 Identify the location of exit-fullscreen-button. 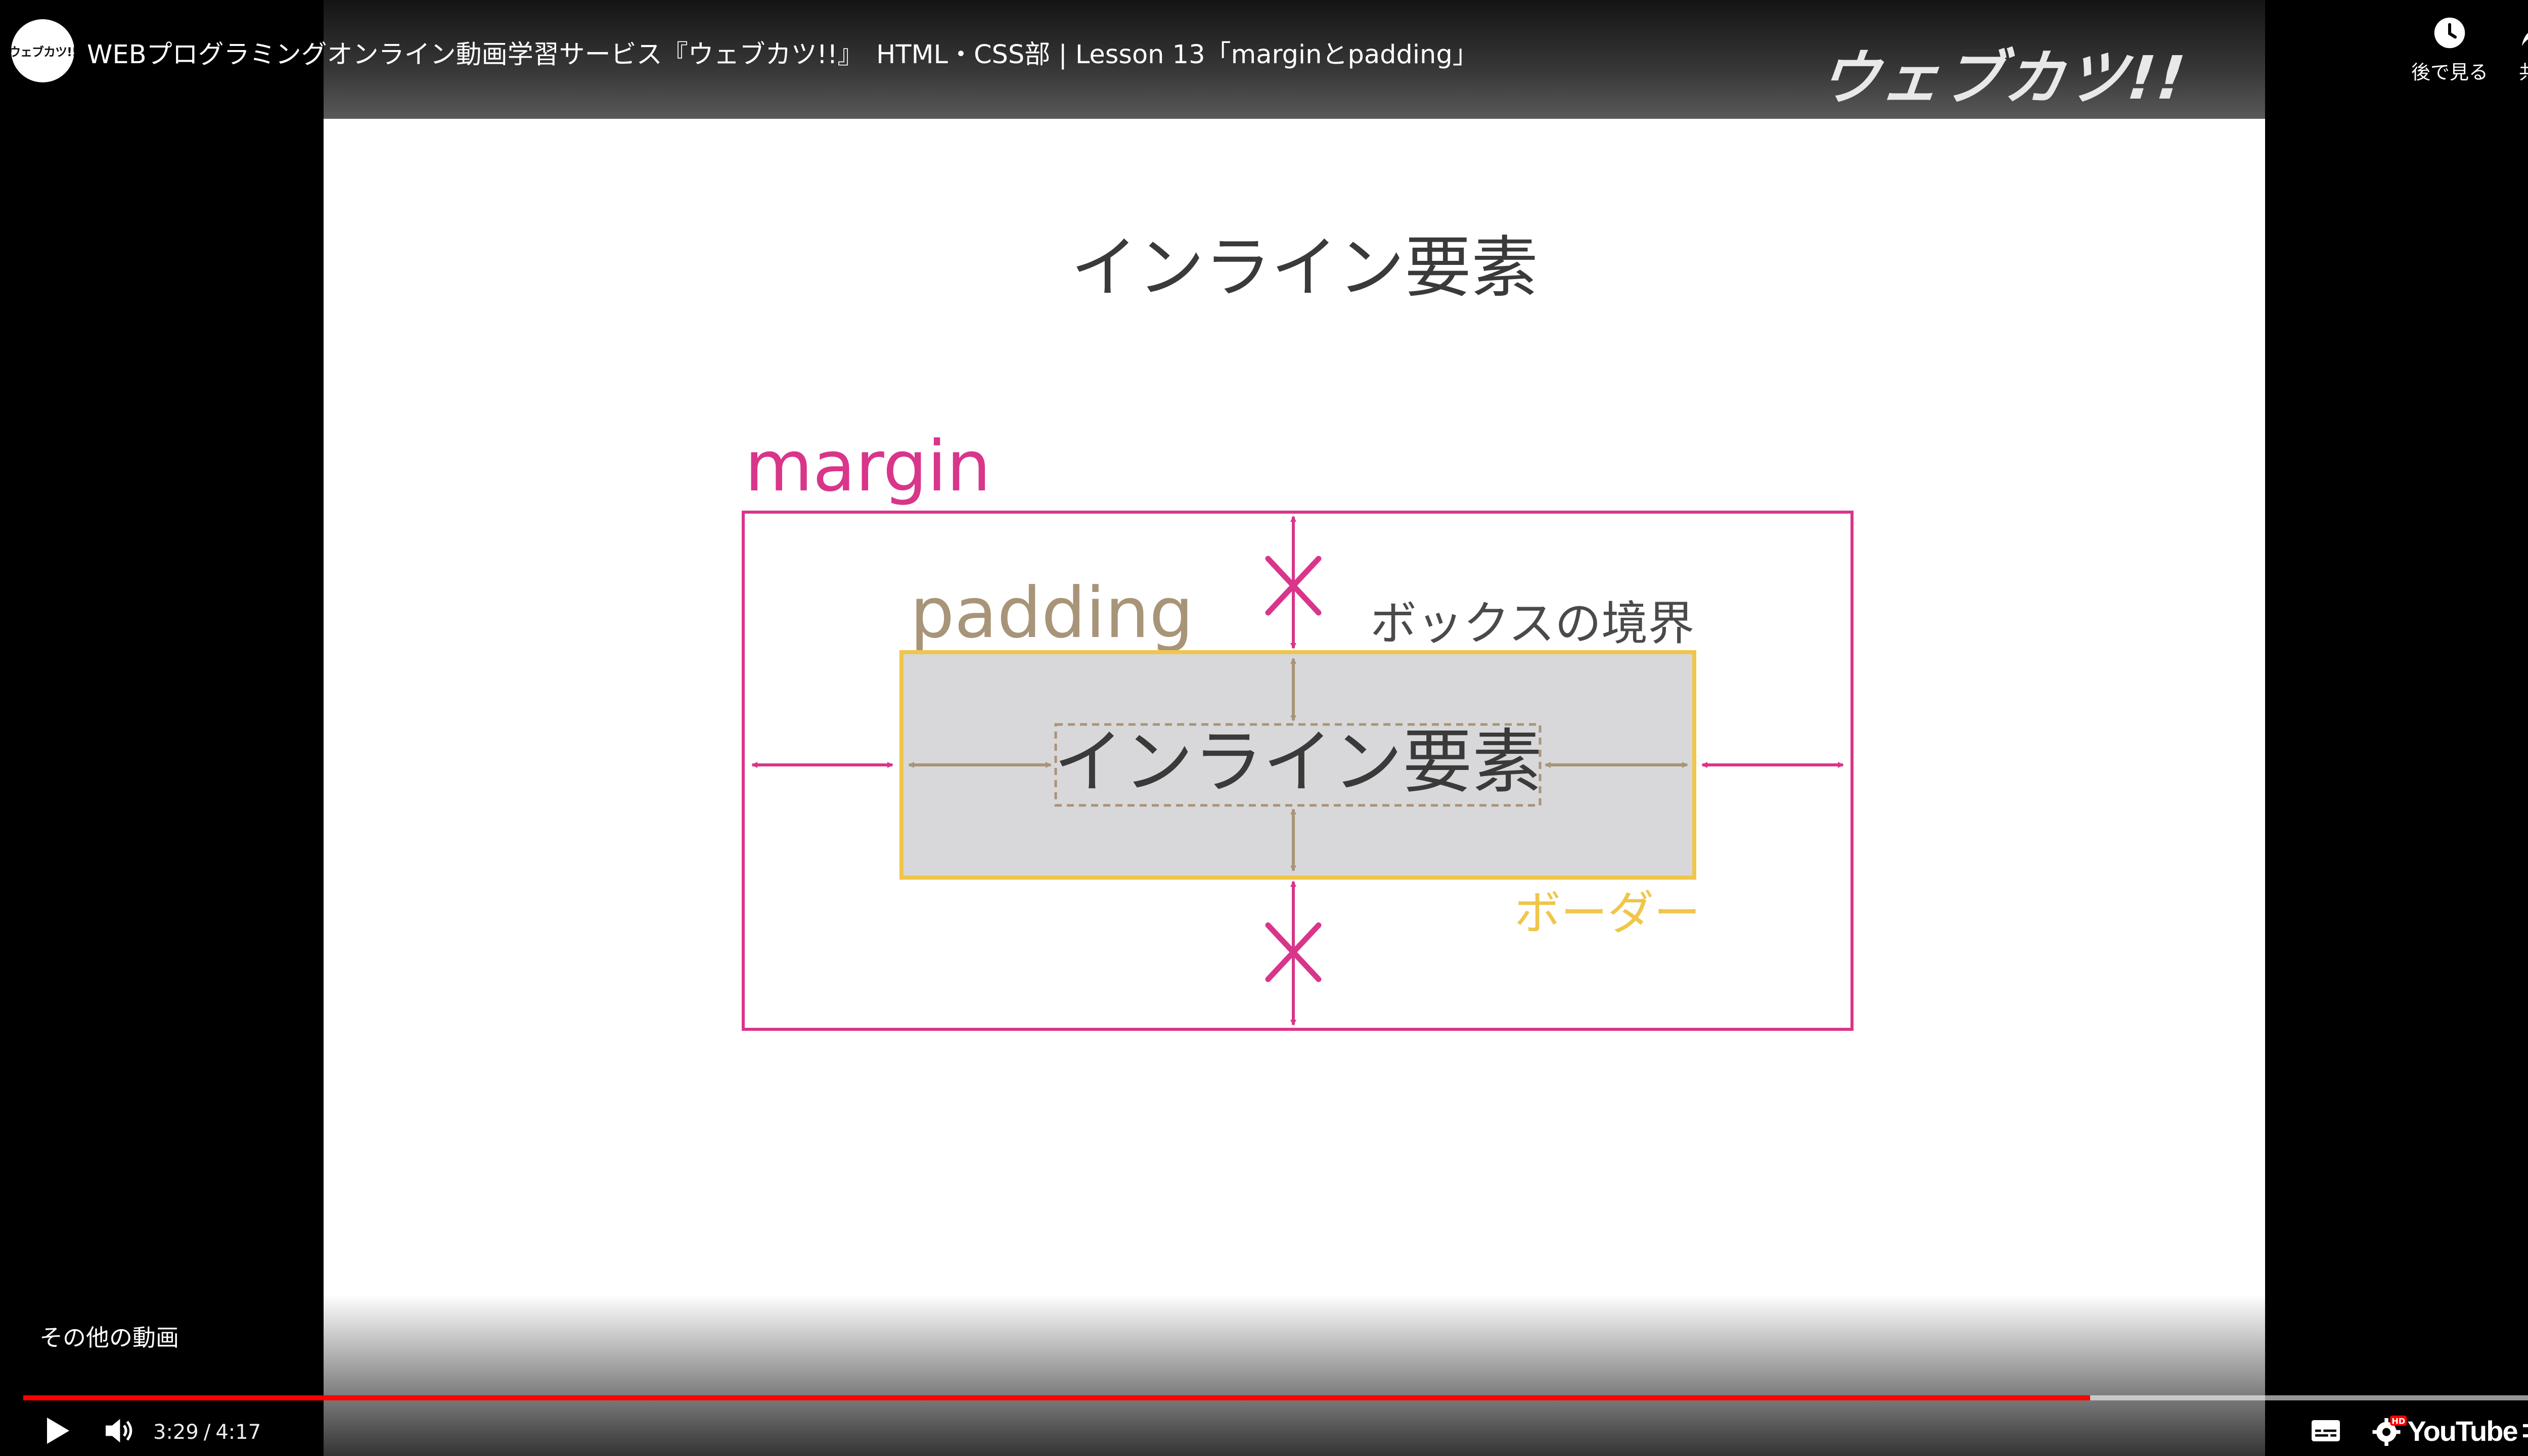
(2518, 1430).